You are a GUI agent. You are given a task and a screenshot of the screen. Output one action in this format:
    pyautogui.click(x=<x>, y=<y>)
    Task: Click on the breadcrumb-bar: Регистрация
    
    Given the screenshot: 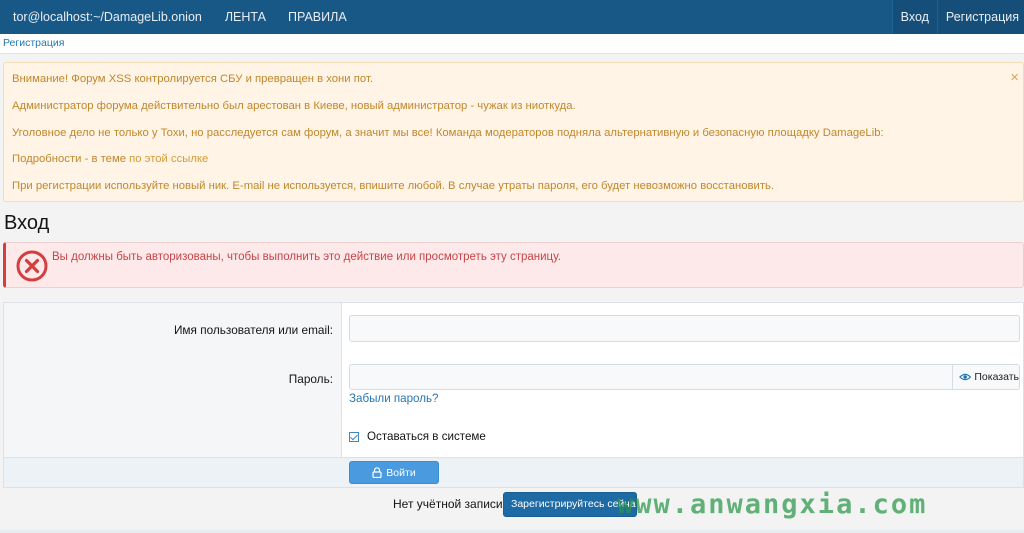 What is the action you would take?
    pyautogui.click(x=512, y=44)
    